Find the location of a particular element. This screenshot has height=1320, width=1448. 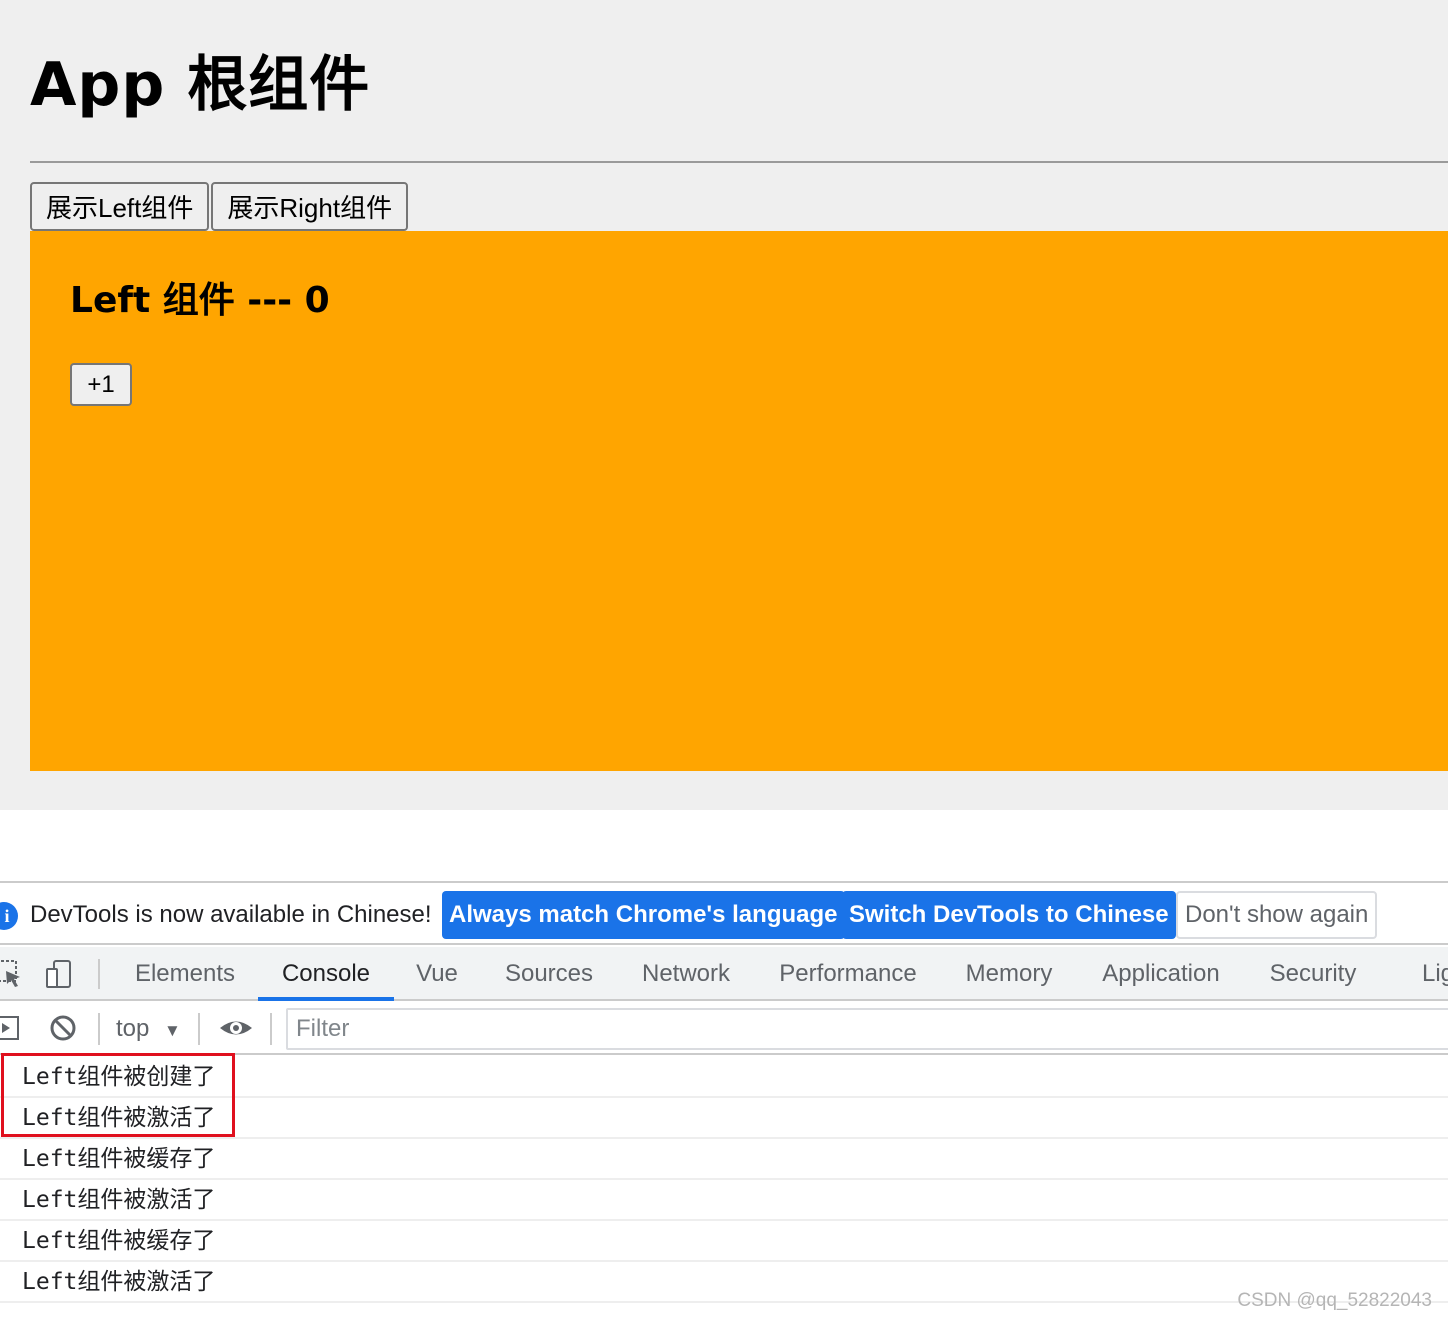

always-match-language-button: Always match Chrome's language is located at coordinates (643, 915).